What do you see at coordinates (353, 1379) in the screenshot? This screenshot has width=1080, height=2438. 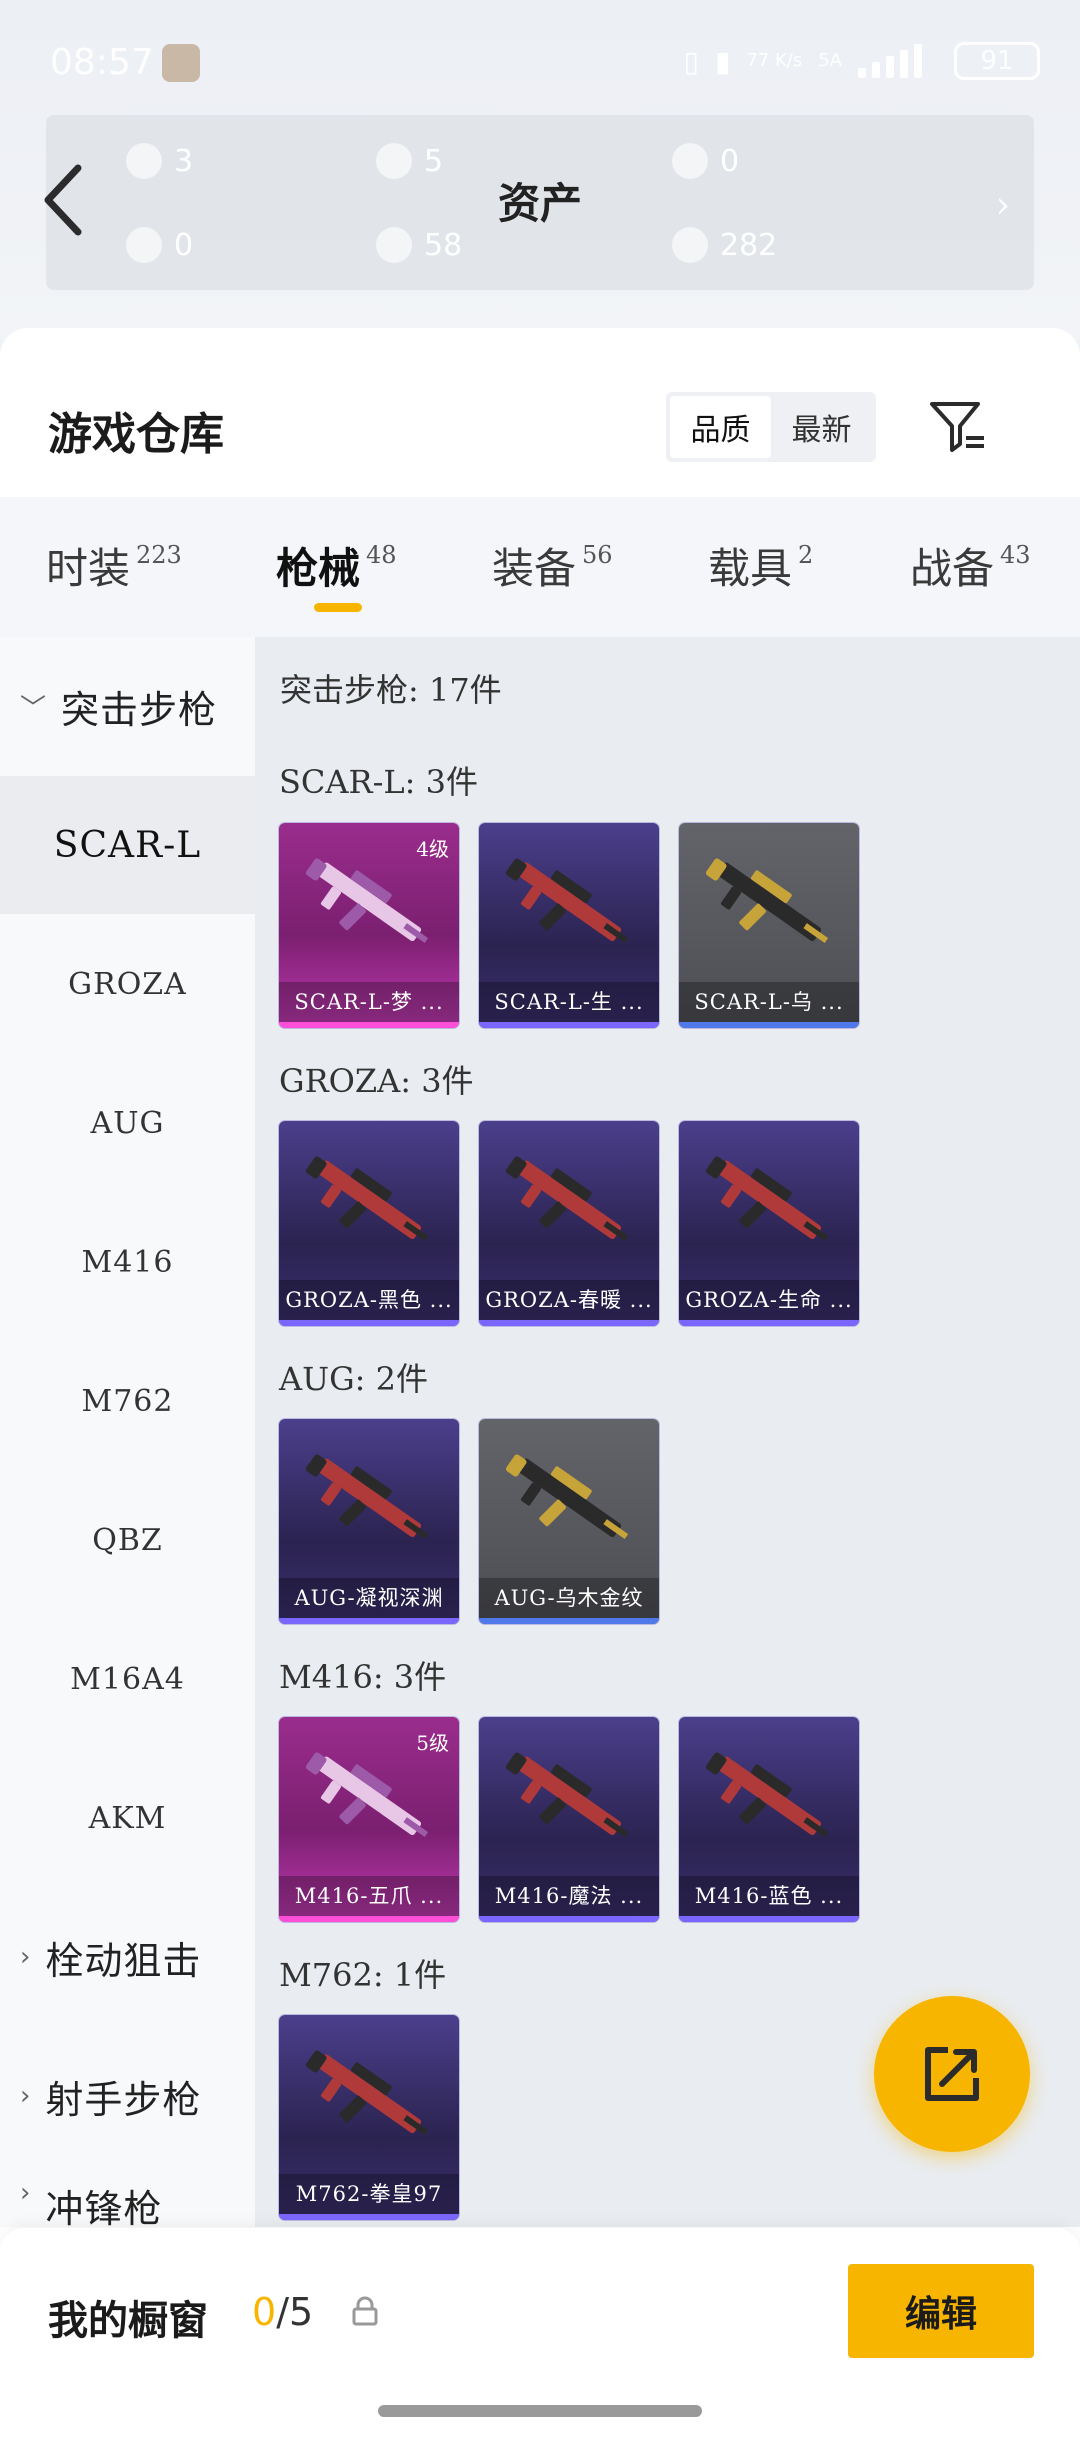 I see `section-label: AUG: 2件` at bounding box center [353, 1379].